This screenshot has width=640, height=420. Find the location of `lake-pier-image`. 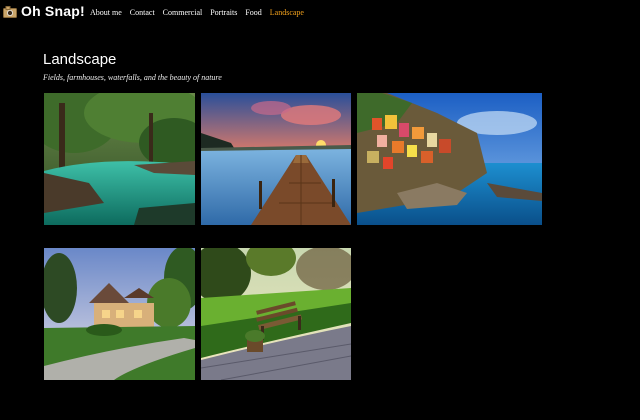

lake-pier-image is located at coordinates (276, 159).